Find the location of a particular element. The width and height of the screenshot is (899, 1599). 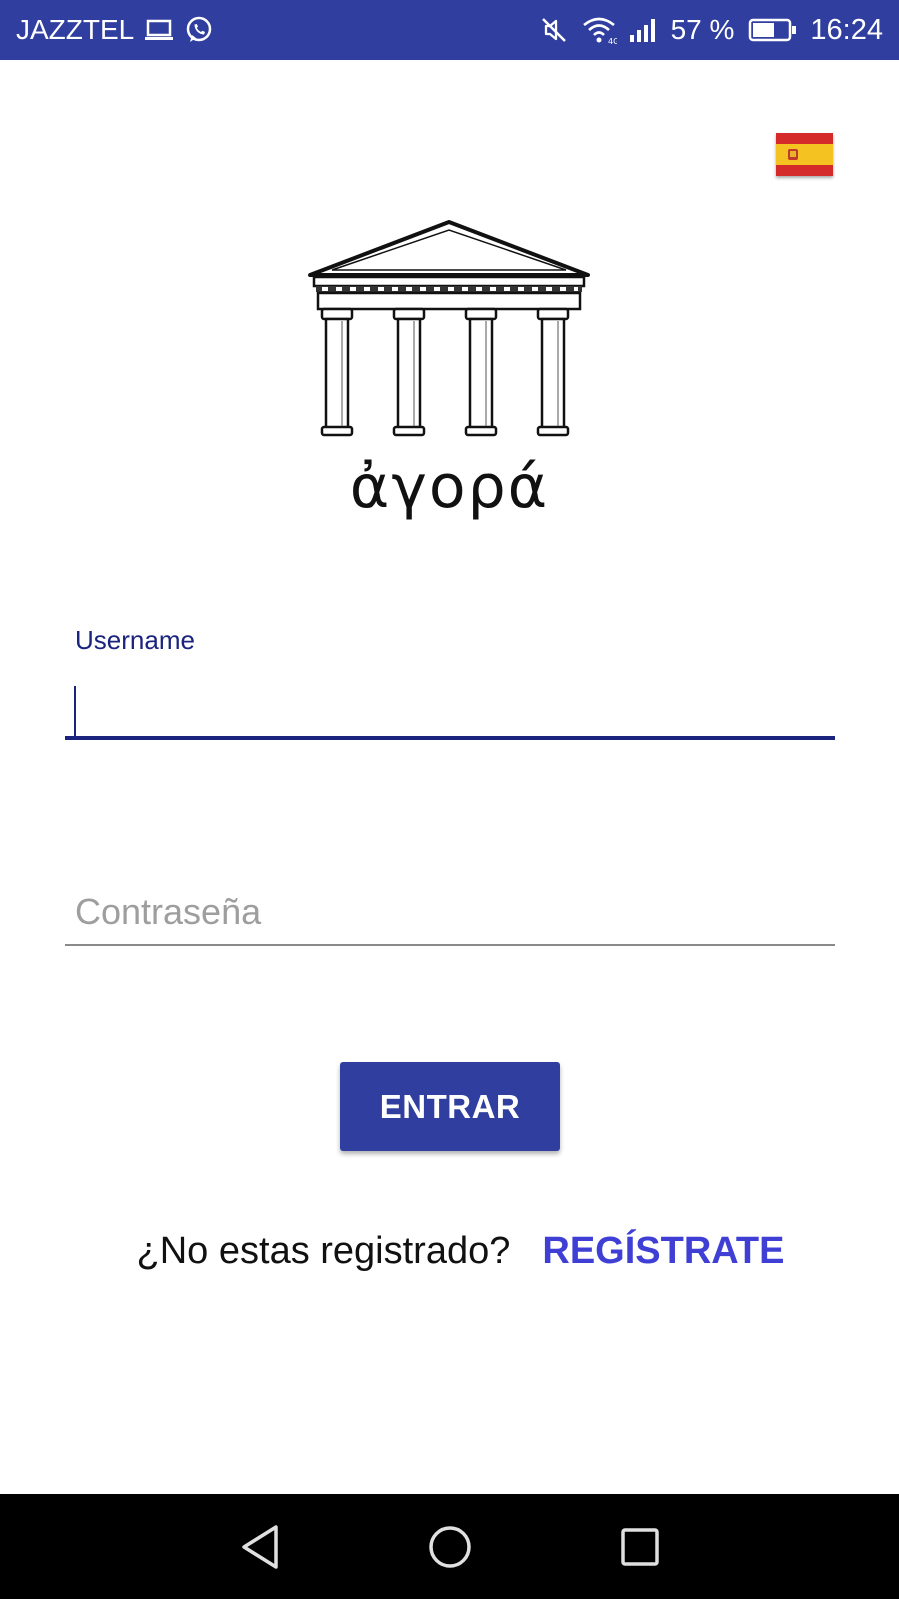

back-icon is located at coordinates (260, 1547).